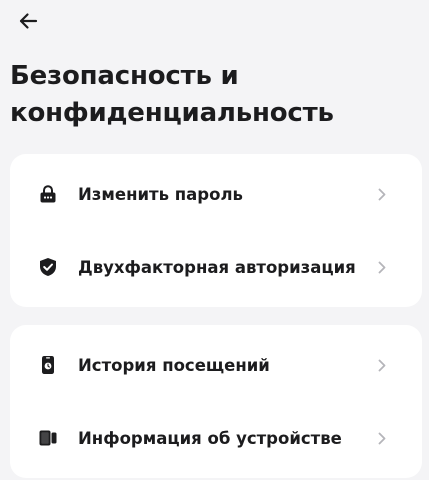 Image resolution: width=429 pixels, height=480 pixels. I want to click on visit-history-item: История посещений, so click(216, 365).